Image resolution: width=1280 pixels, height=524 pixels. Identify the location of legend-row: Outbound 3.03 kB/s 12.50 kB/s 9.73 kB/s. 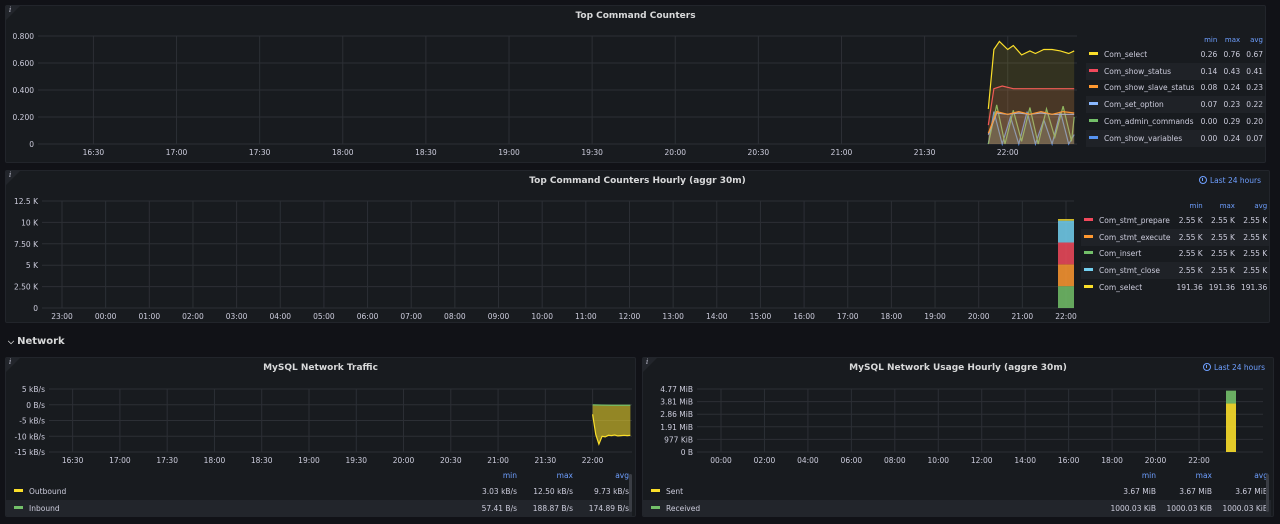
(319, 491).